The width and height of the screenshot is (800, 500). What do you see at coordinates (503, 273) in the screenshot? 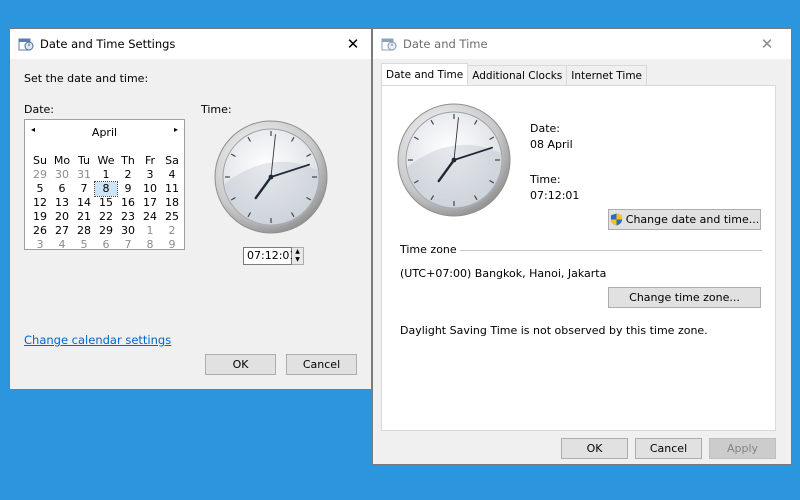
I see `timezone-value: (UTC+07:00) Bangkok, Hanoi, Jakarta` at bounding box center [503, 273].